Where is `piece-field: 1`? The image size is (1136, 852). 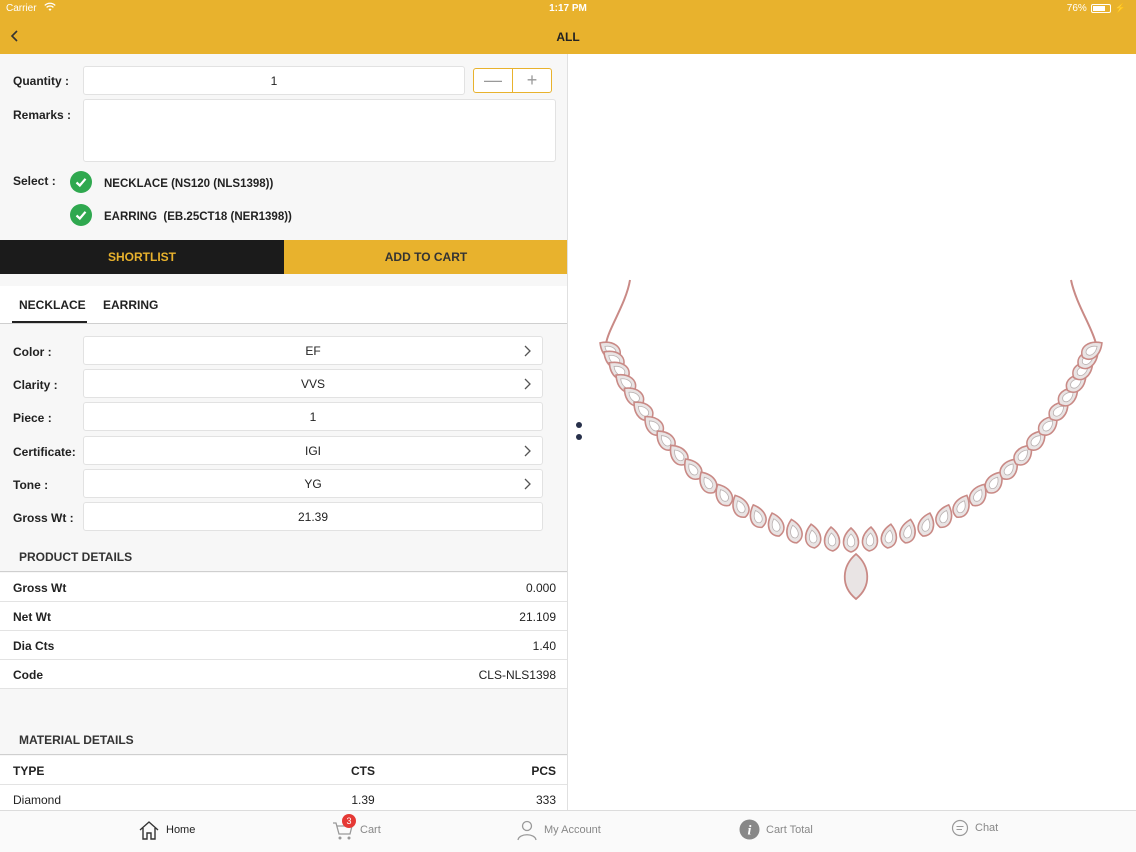
piece-field: 1 is located at coordinates (313, 416).